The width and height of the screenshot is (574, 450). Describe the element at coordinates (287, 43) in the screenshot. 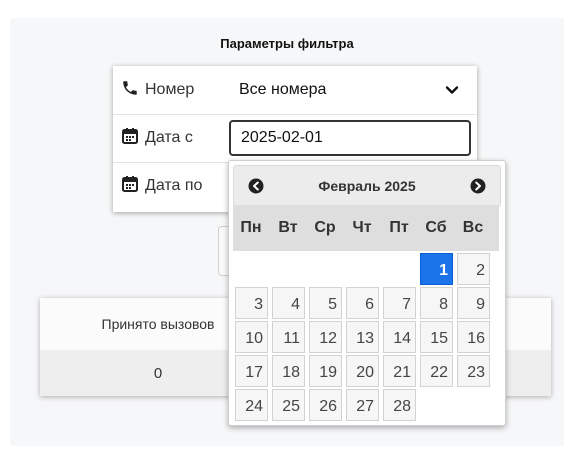

I see `filter-title: Параметры фильтра` at that location.